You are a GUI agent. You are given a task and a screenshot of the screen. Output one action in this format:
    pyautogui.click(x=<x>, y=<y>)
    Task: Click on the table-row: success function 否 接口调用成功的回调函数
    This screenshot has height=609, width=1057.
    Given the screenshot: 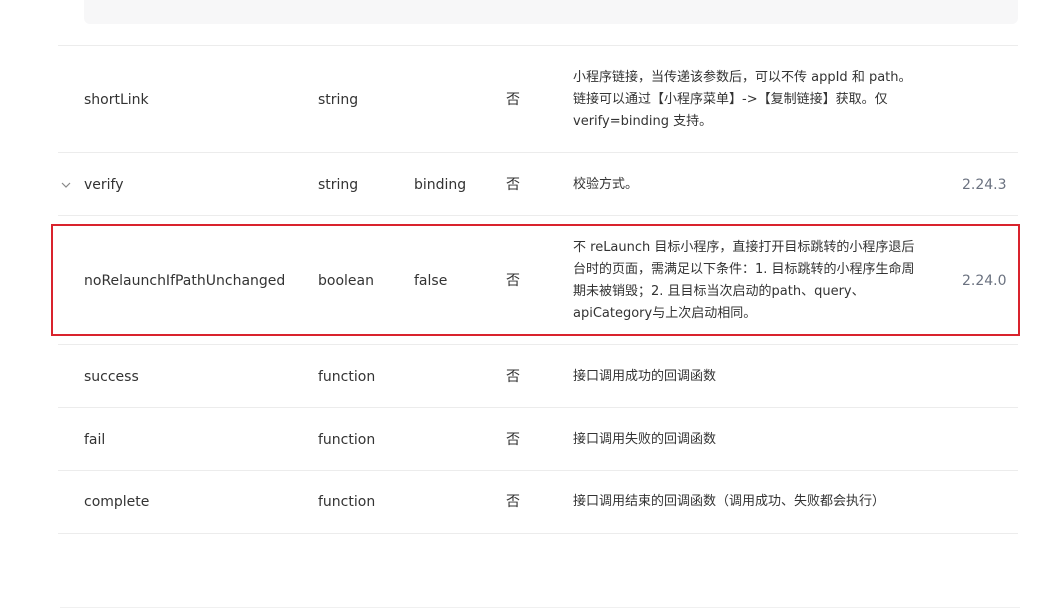 What is the action you would take?
    pyautogui.click(x=538, y=376)
    